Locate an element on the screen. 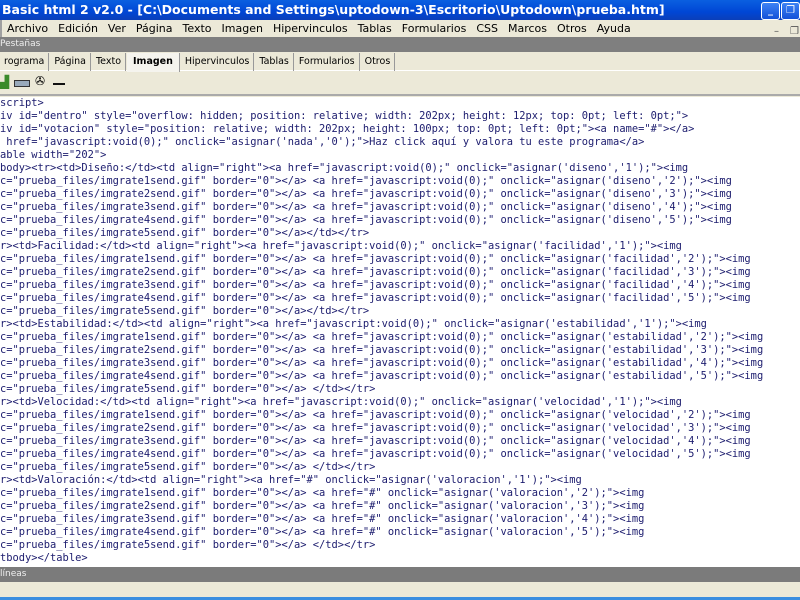  tab-4: Hipervinculos is located at coordinates (218, 62).